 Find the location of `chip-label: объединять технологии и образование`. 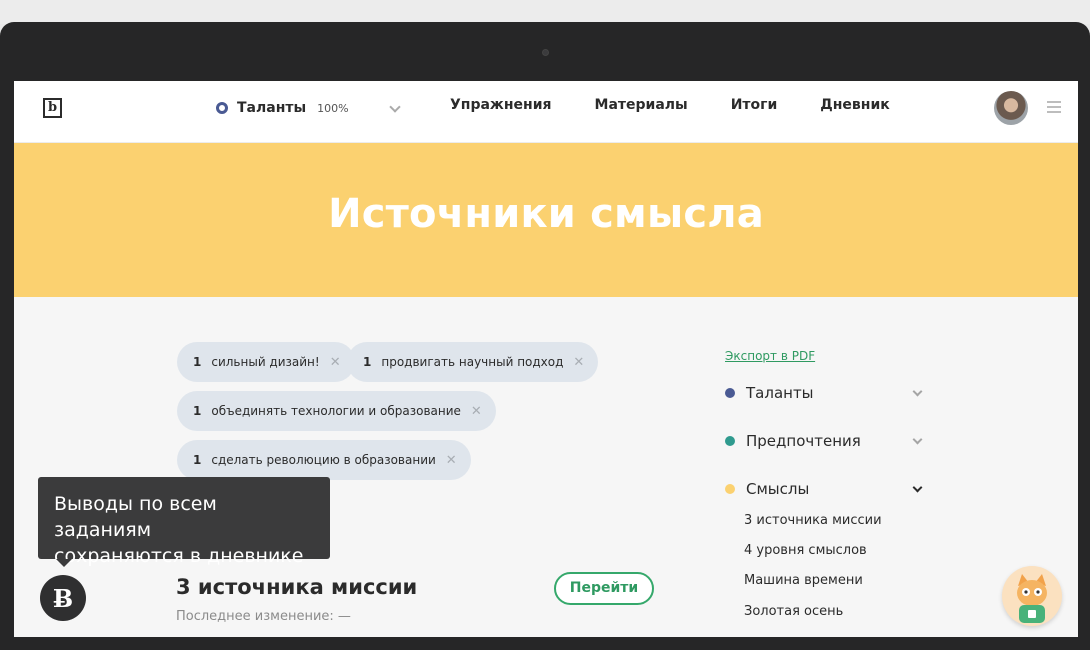

chip-label: объединять технологии и образование is located at coordinates (336, 411).